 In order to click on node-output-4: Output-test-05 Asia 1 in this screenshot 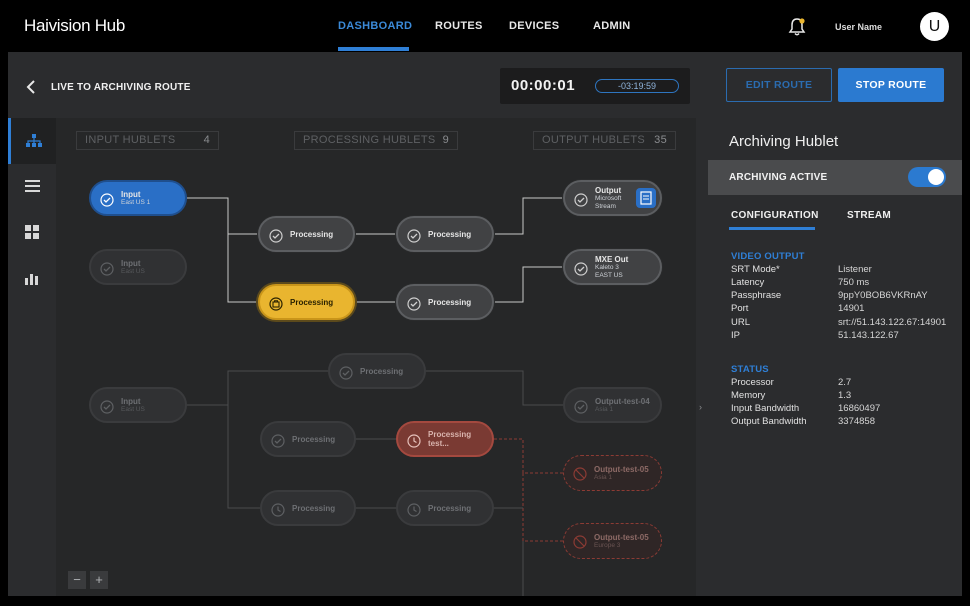, I will do `click(612, 473)`.